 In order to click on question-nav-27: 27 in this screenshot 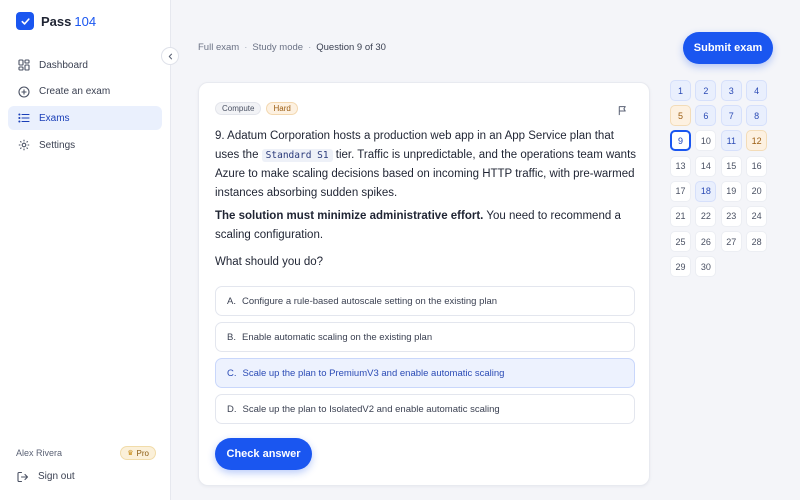, I will do `click(731, 242)`.